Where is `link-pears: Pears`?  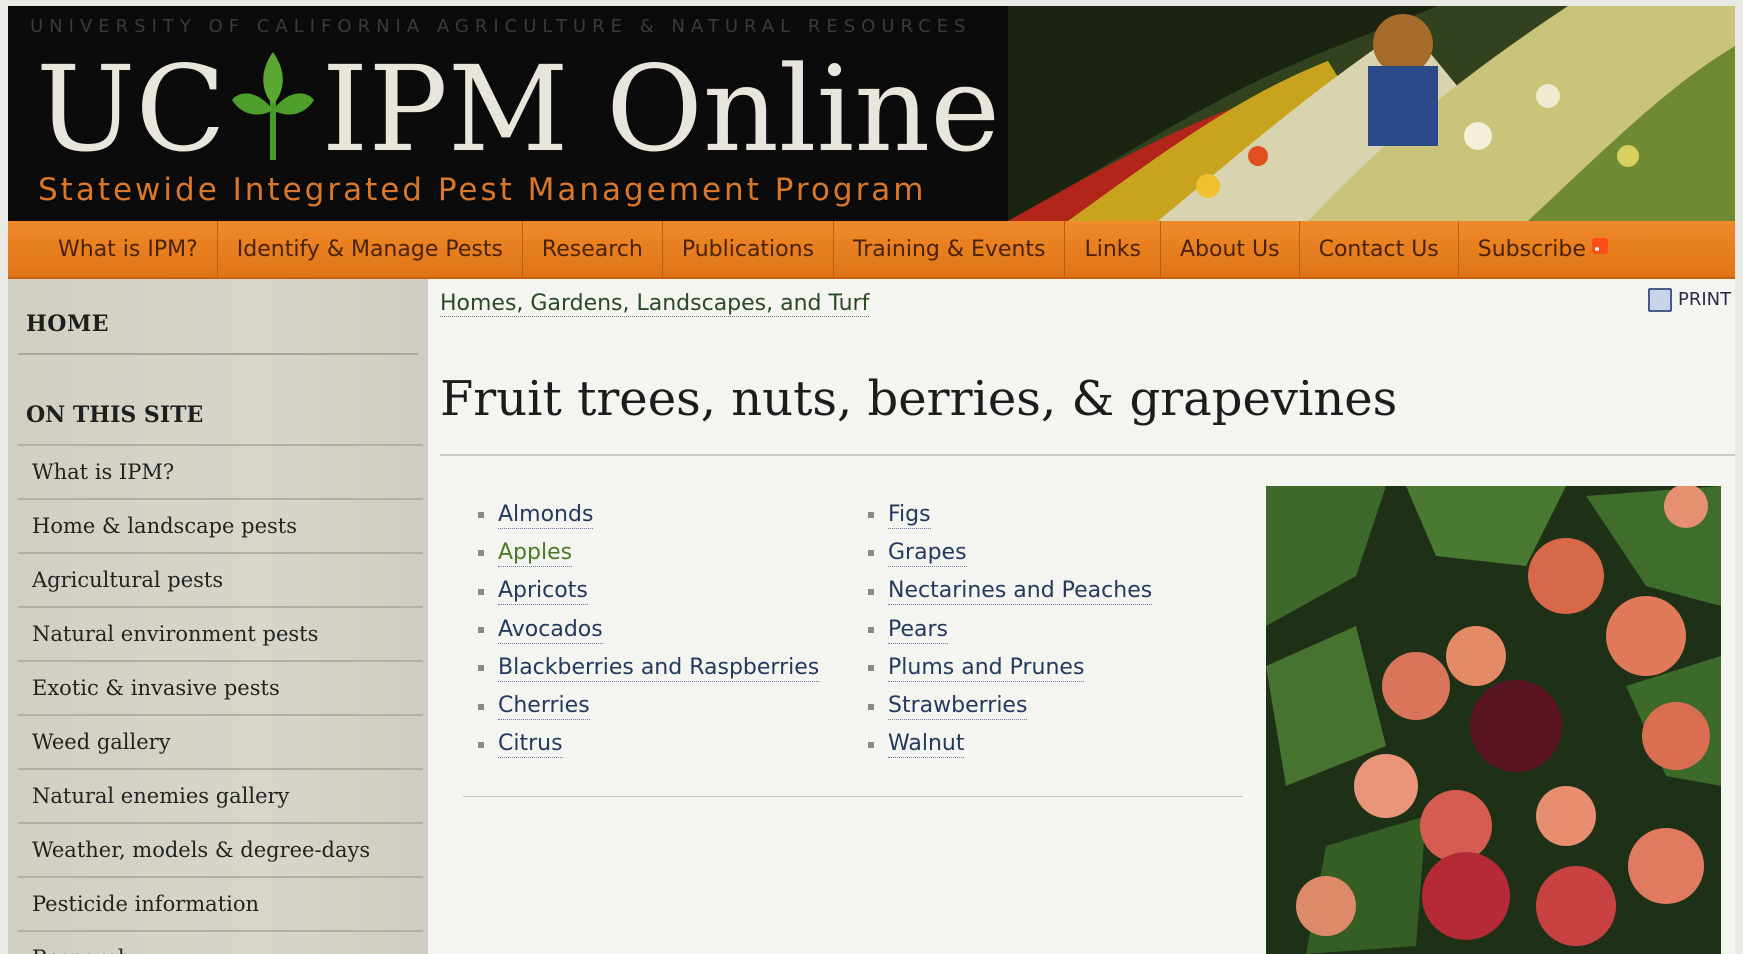 link-pears: Pears is located at coordinates (918, 630).